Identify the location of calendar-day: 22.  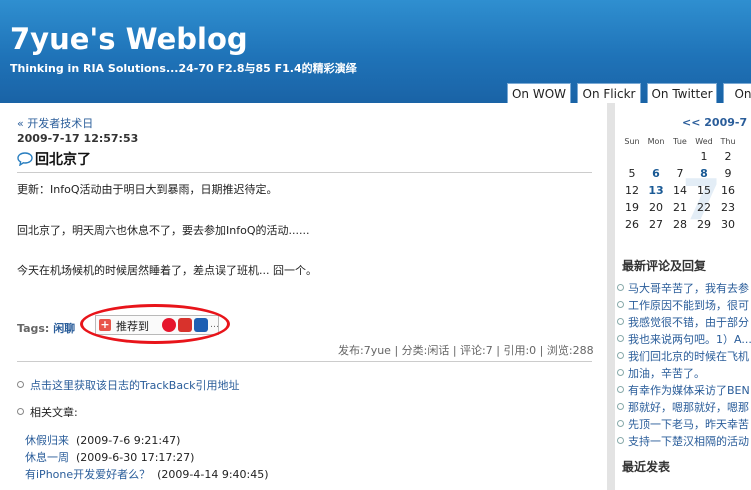
(704, 207).